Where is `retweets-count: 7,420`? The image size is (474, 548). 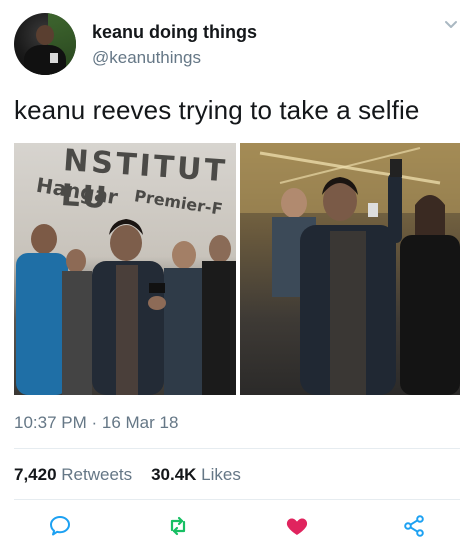
retweets-count: 7,420 is located at coordinates (35, 474).